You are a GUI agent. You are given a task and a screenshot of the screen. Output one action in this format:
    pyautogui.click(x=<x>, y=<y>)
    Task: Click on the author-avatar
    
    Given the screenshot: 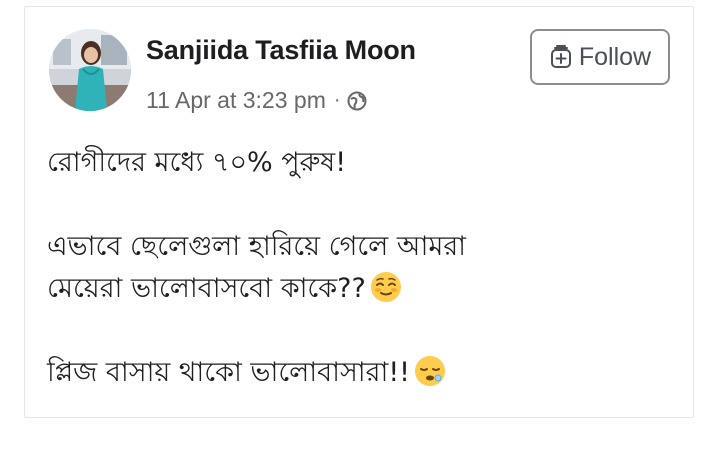 What is the action you would take?
    pyautogui.click(x=90, y=70)
    